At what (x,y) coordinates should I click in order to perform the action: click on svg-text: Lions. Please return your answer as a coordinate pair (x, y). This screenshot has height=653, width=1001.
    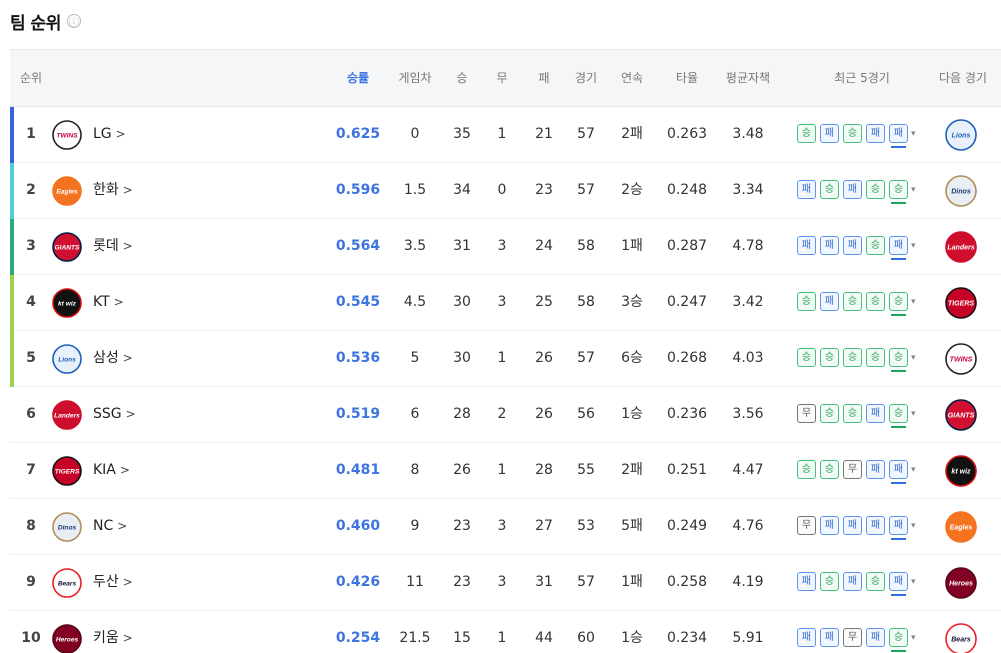
    Looking at the image, I should click on (961, 136).